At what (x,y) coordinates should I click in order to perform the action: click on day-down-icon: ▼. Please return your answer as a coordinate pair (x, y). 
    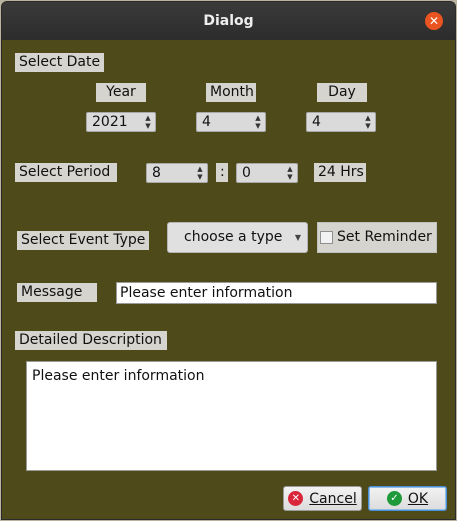
    Looking at the image, I should click on (368, 126).